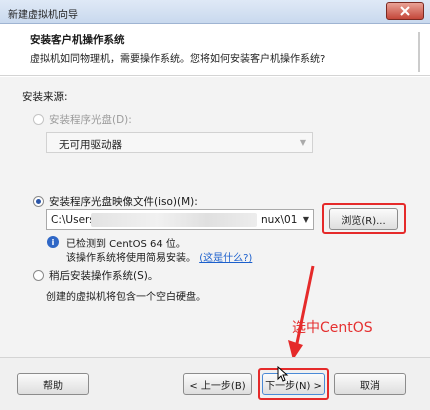 The height and width of the screenshot is (410, 430). Describe the element at coordinates (283, 374) in the screenshot. I see `cursor-icon` at that location.